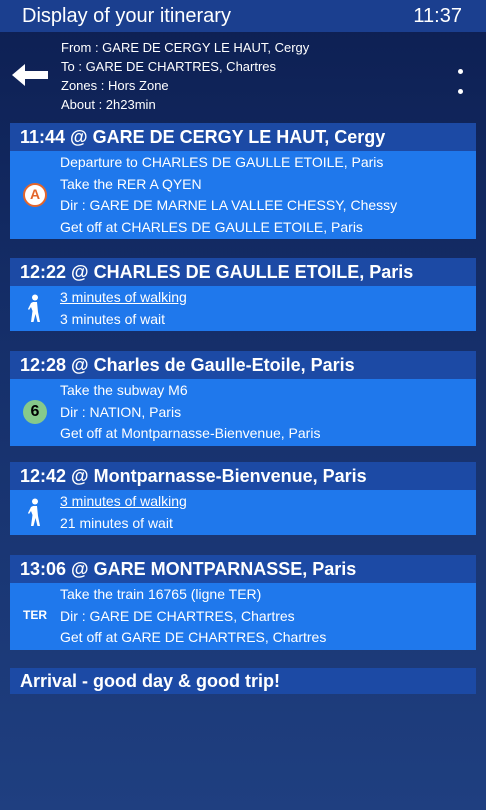 The height and width of the screenshot is (810, 486). I want to click on step-details: 3 minutes of walking 3 minutes of wait, so click(243, 308).